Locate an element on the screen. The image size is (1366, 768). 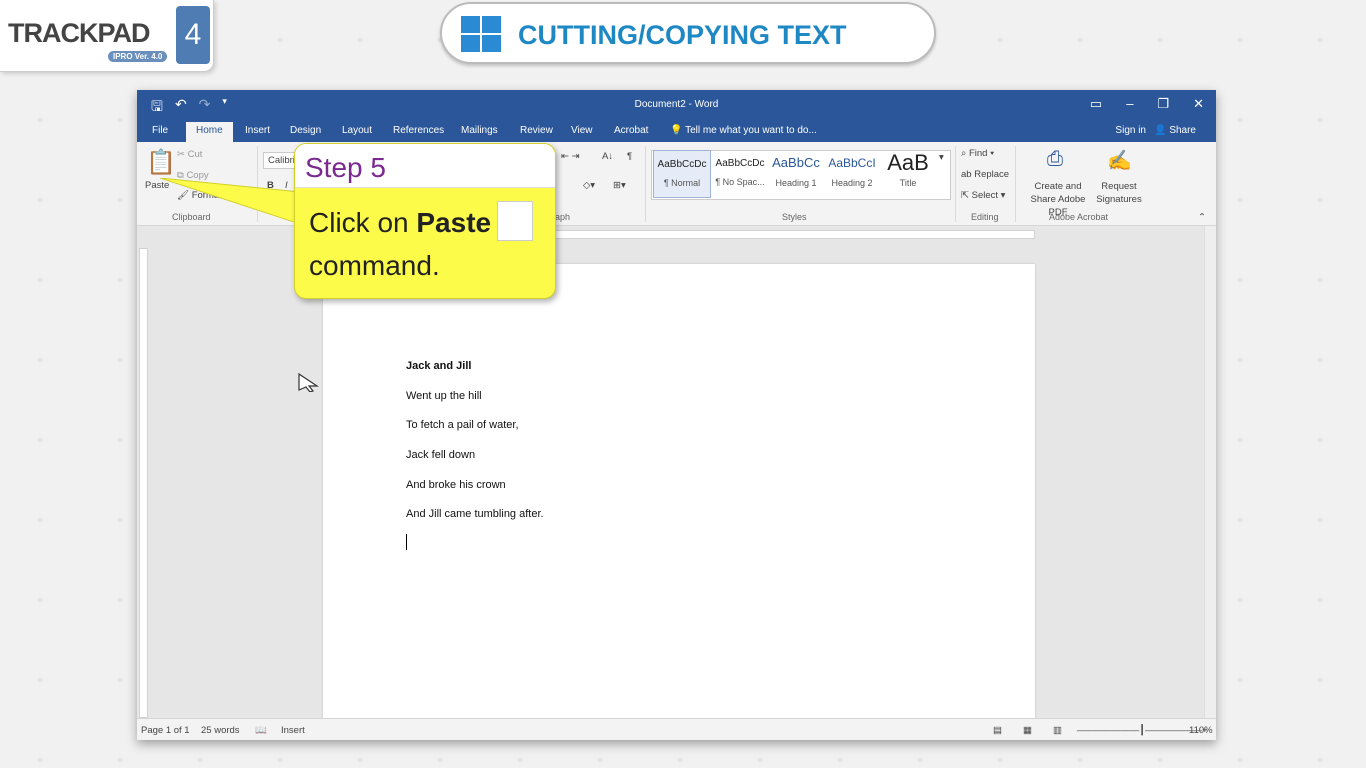
doc-line: And broke his crown is located at coordinates (456, 485).